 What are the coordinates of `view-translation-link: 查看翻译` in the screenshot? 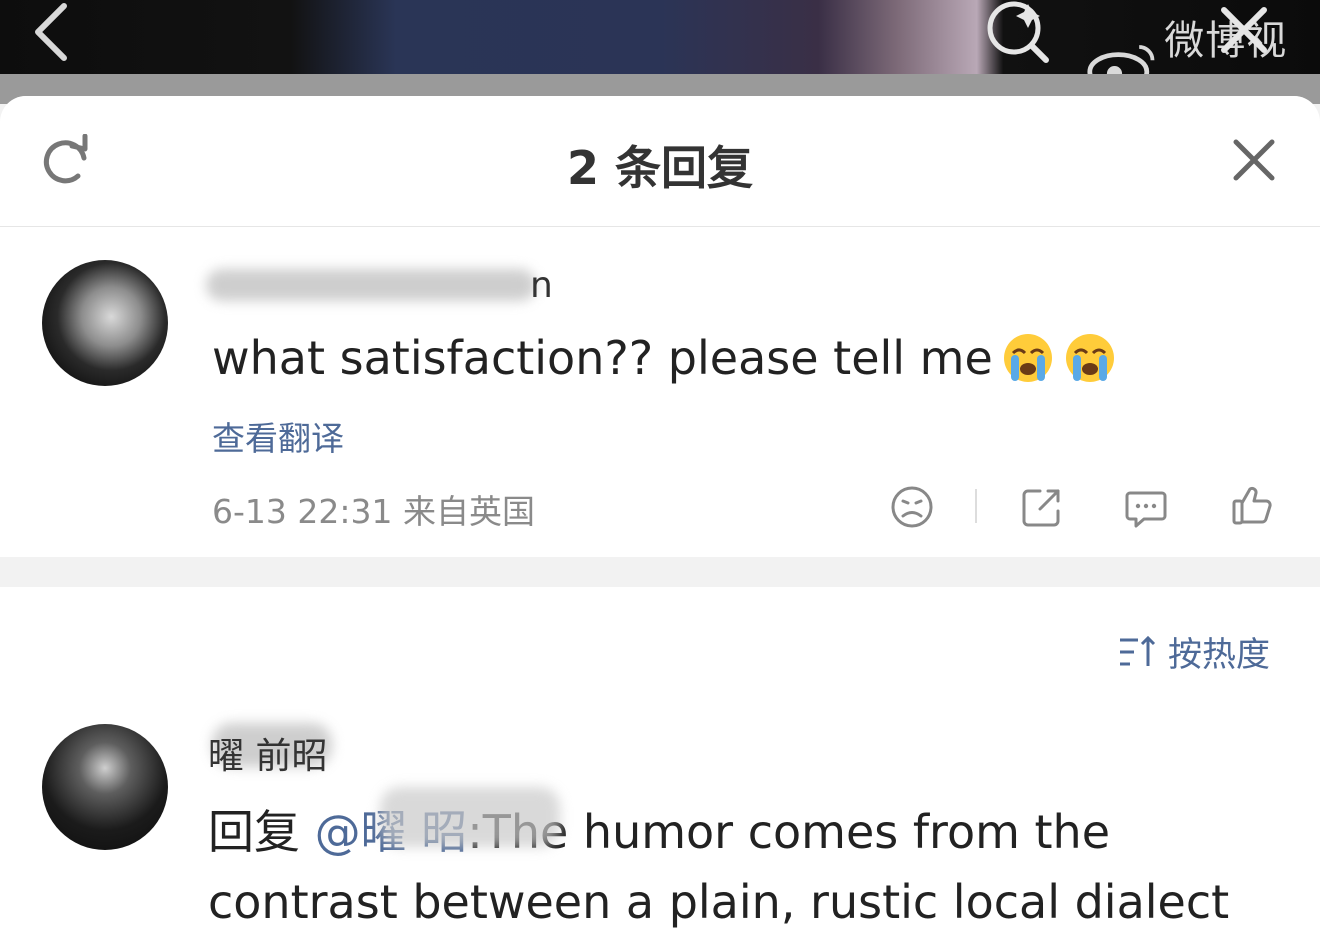 It's located at (278, 436).